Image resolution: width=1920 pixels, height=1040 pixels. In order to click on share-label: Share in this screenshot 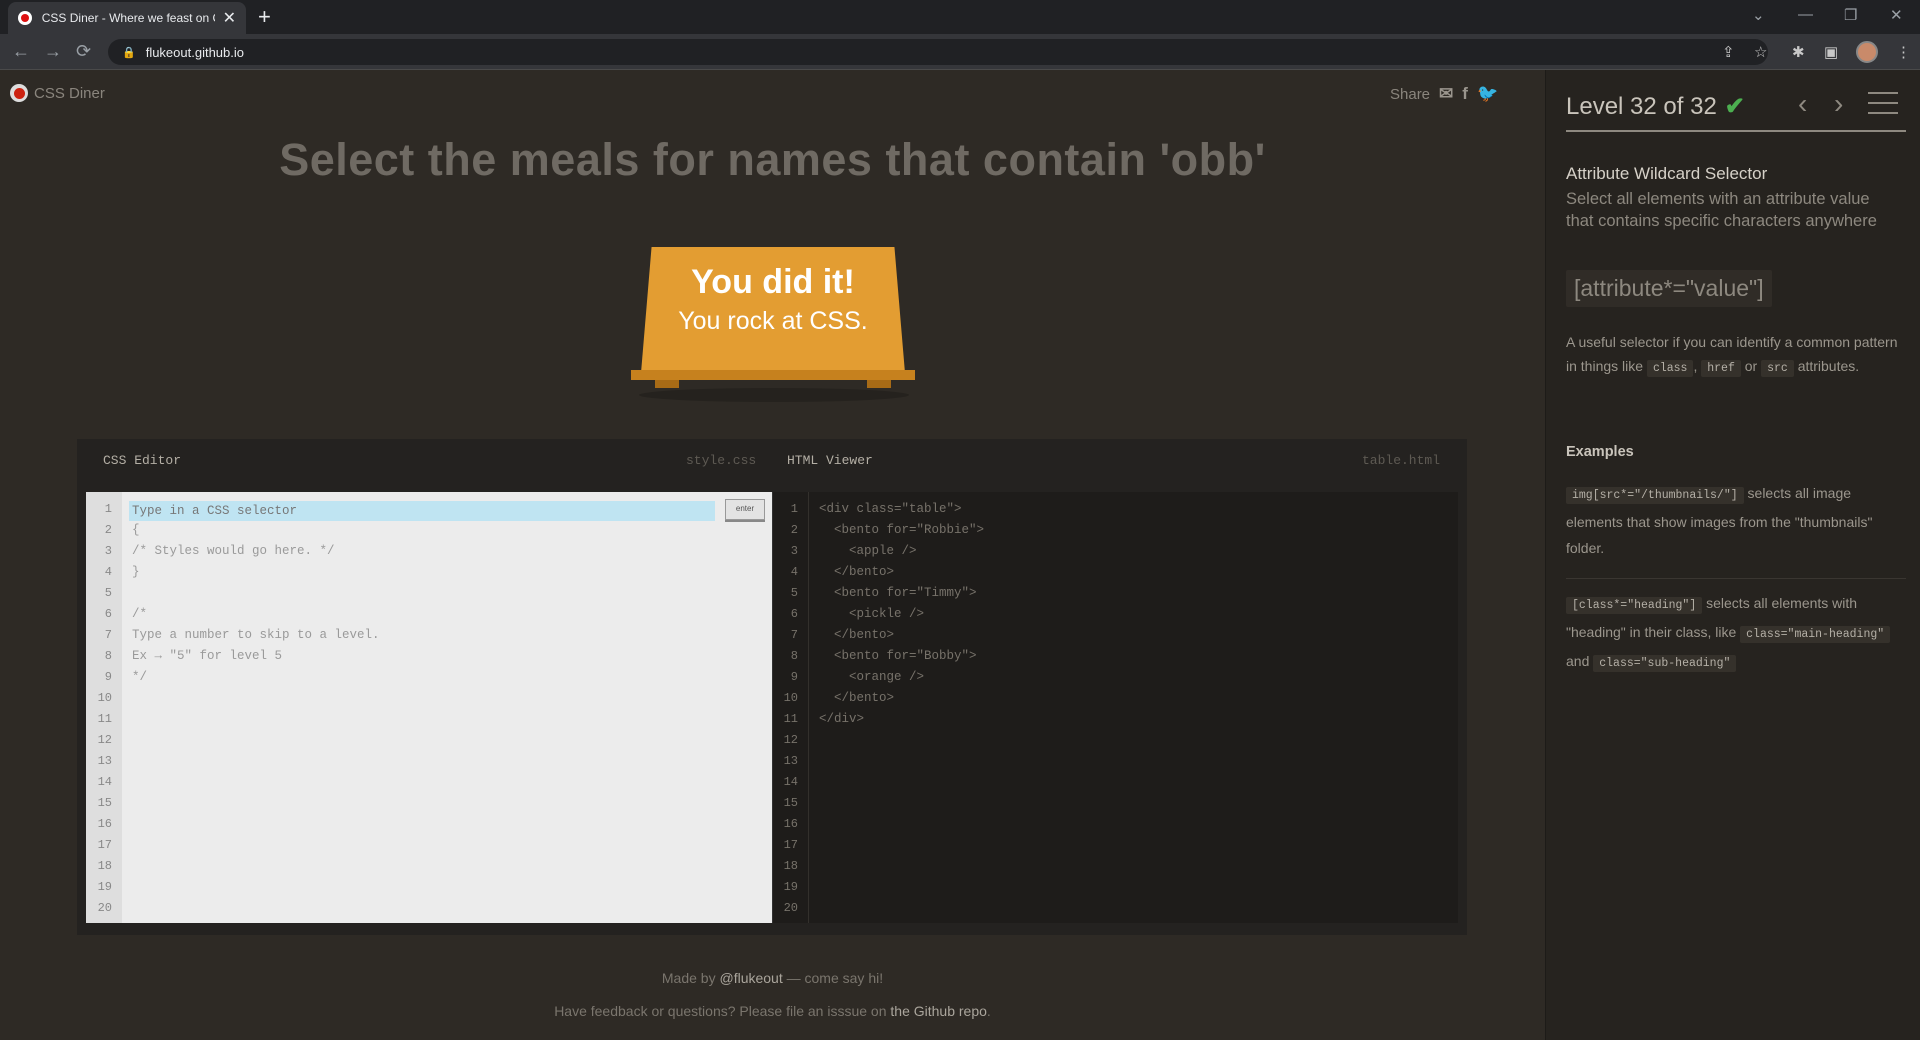, I will do `click(1410, 94)`.